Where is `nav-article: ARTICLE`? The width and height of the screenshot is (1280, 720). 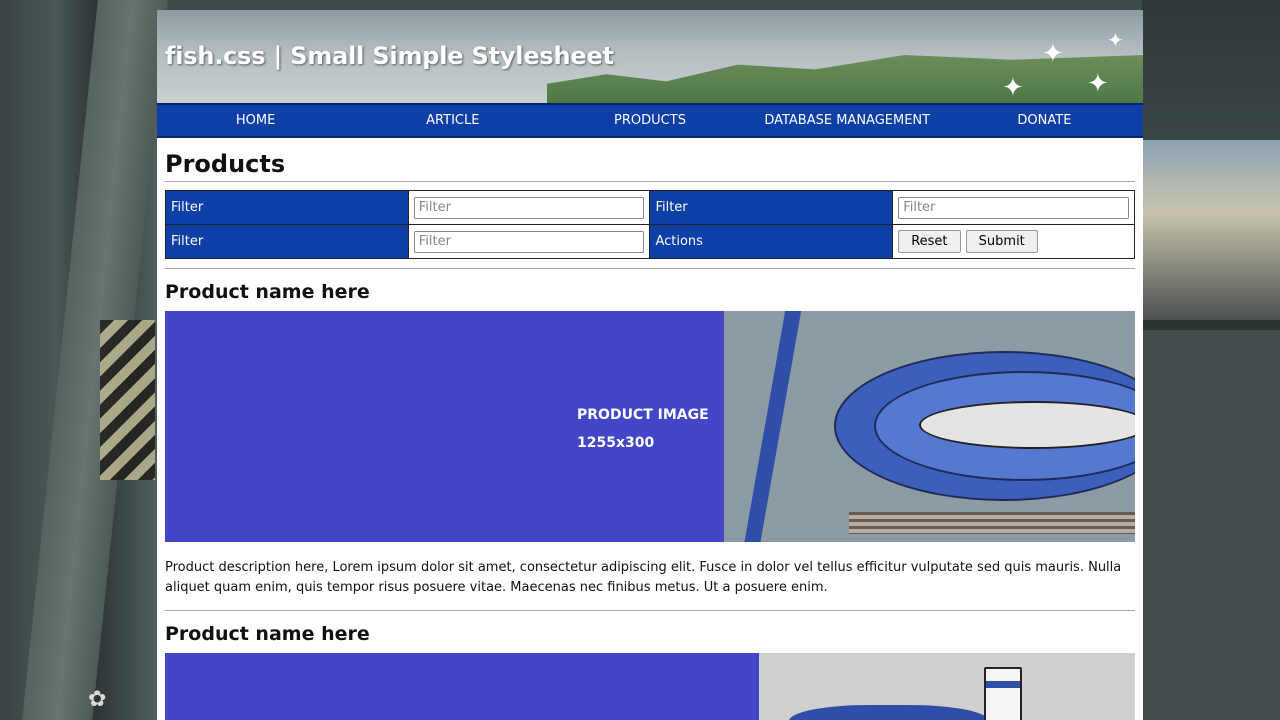
nav-article: ARTICLE is located at coordinates (452, 120).